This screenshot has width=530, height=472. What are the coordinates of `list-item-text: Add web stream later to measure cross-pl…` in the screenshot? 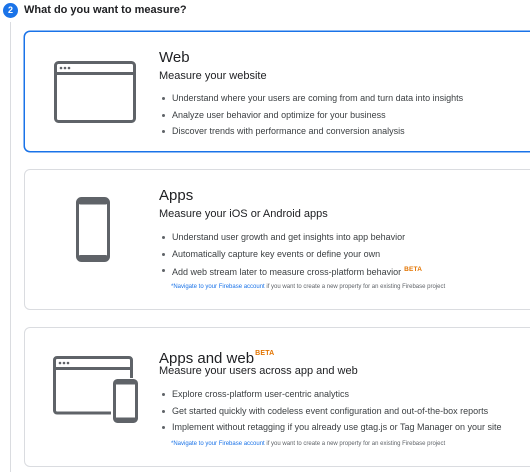 It's located at (287, 272).